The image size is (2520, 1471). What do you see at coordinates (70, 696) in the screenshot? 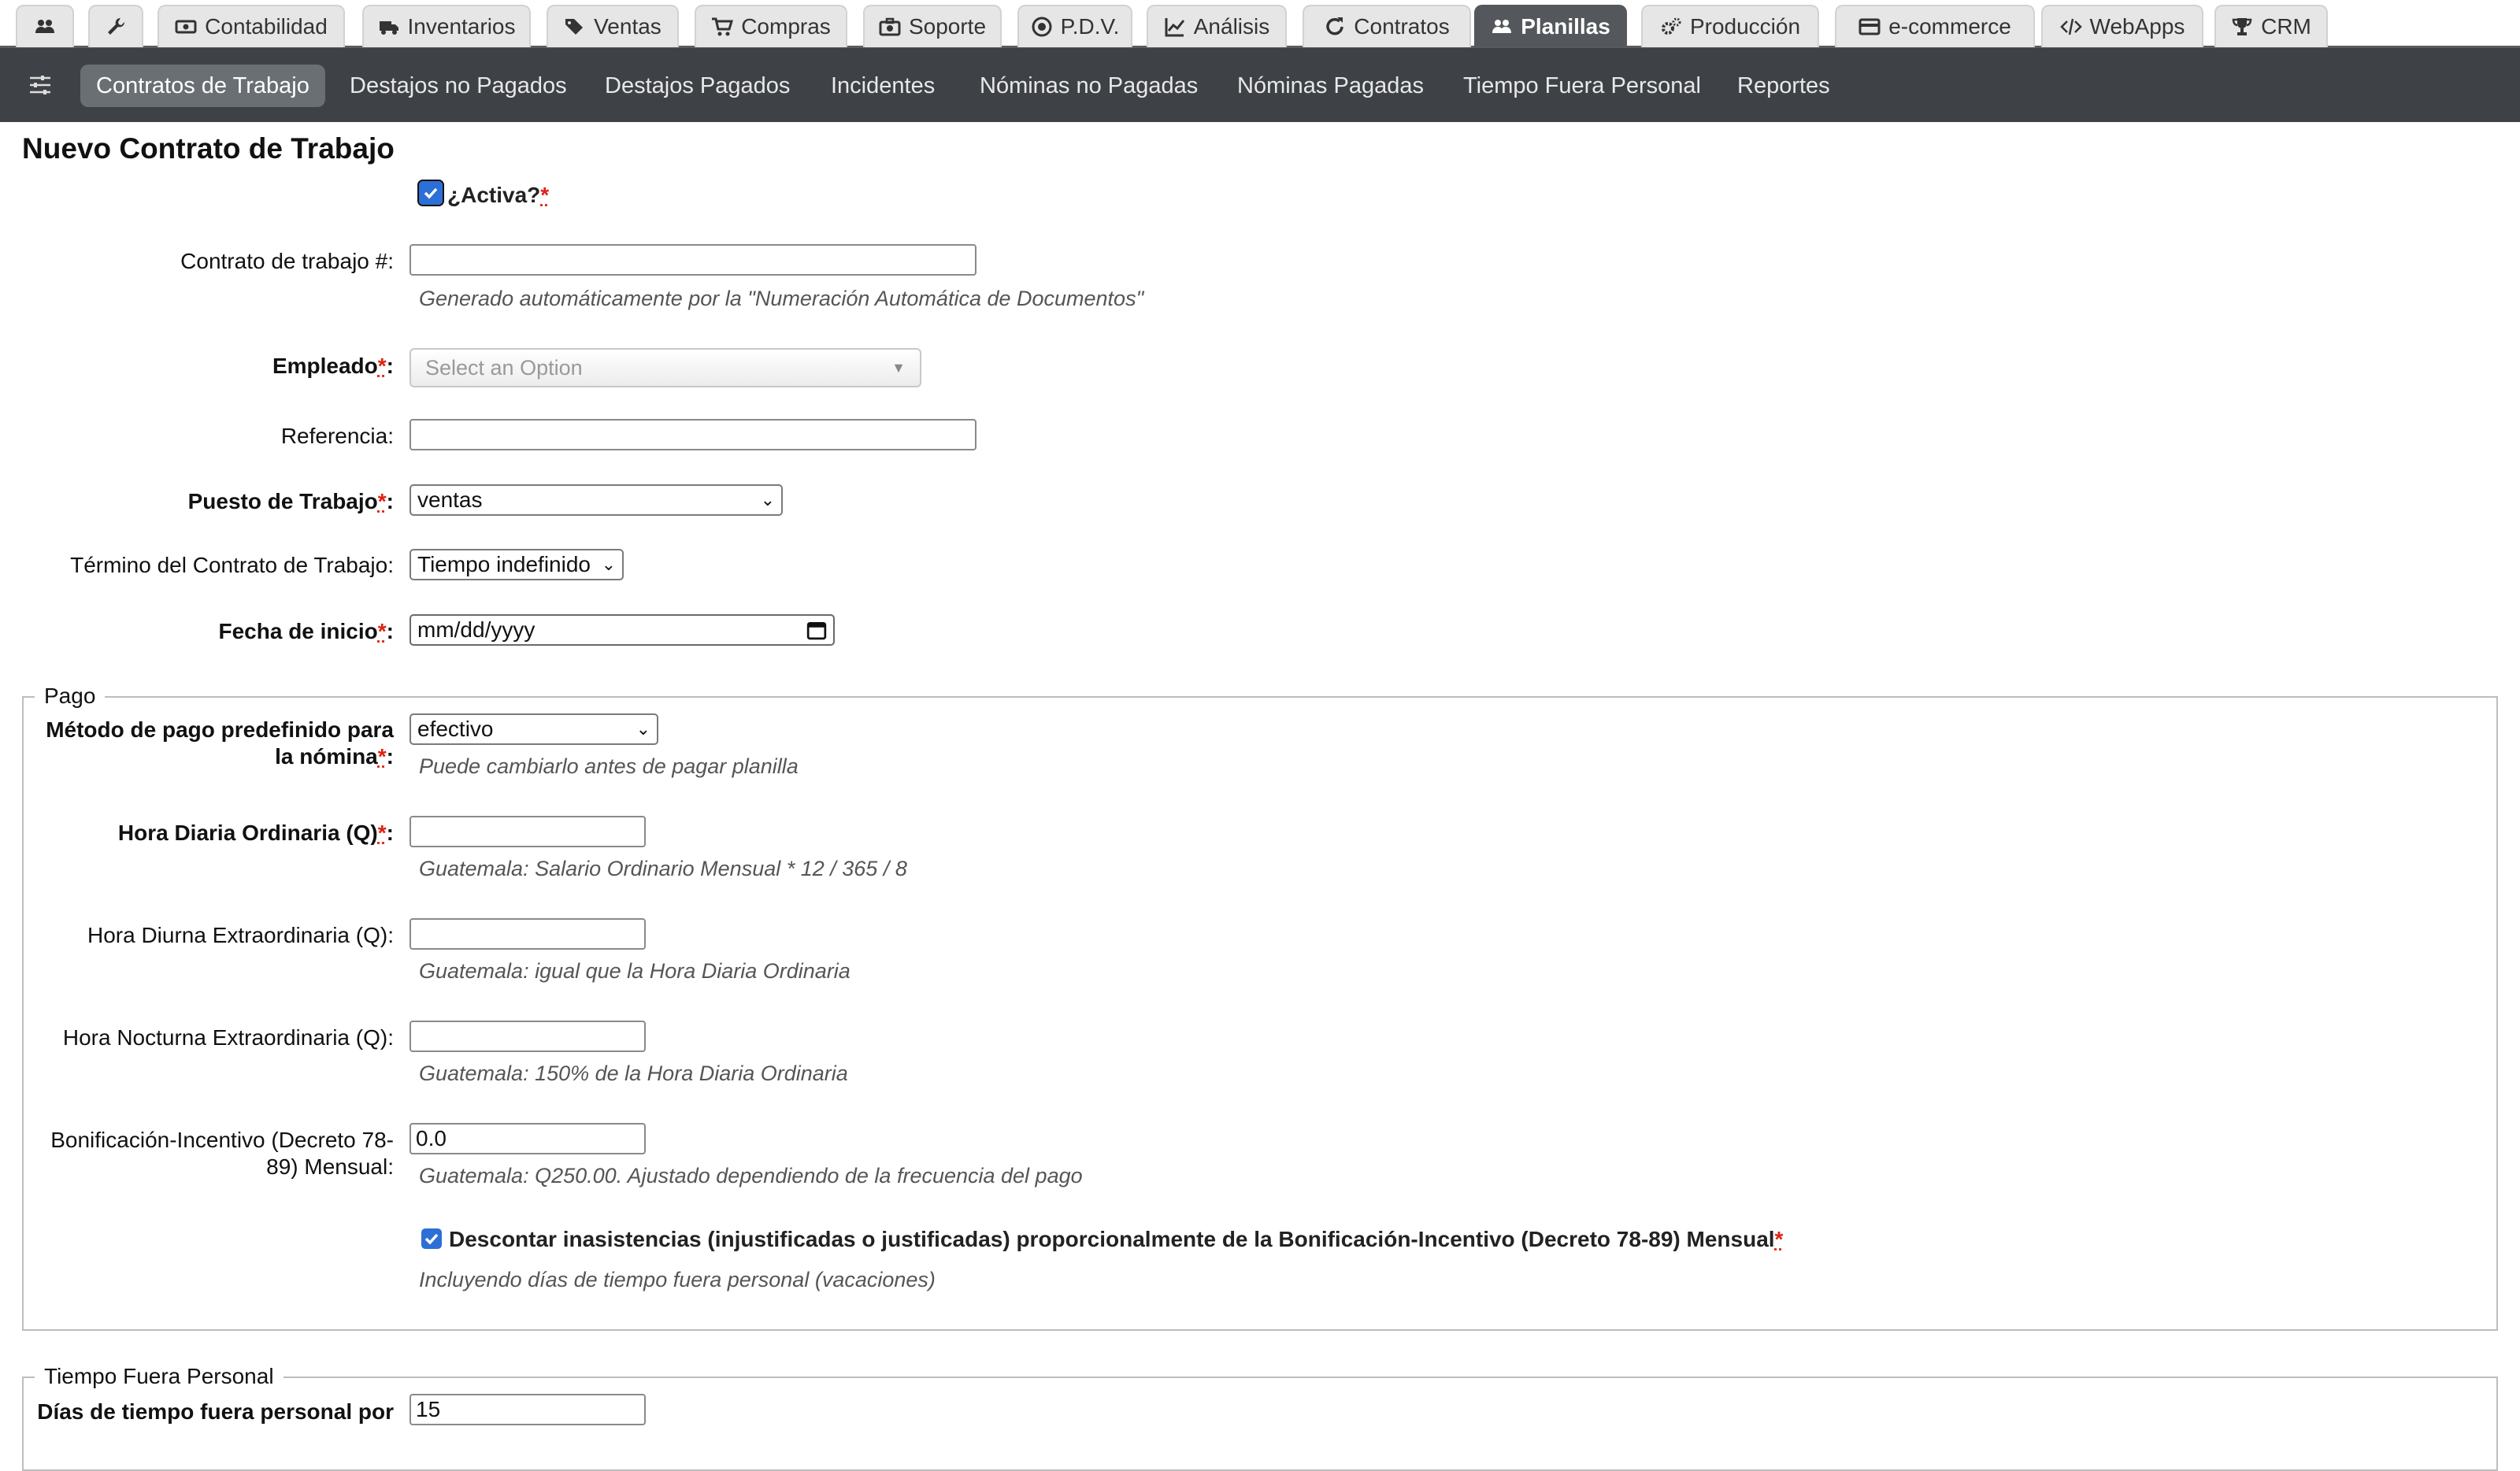
I see `pago-legend: Pago` at bounding box center [70, 696].